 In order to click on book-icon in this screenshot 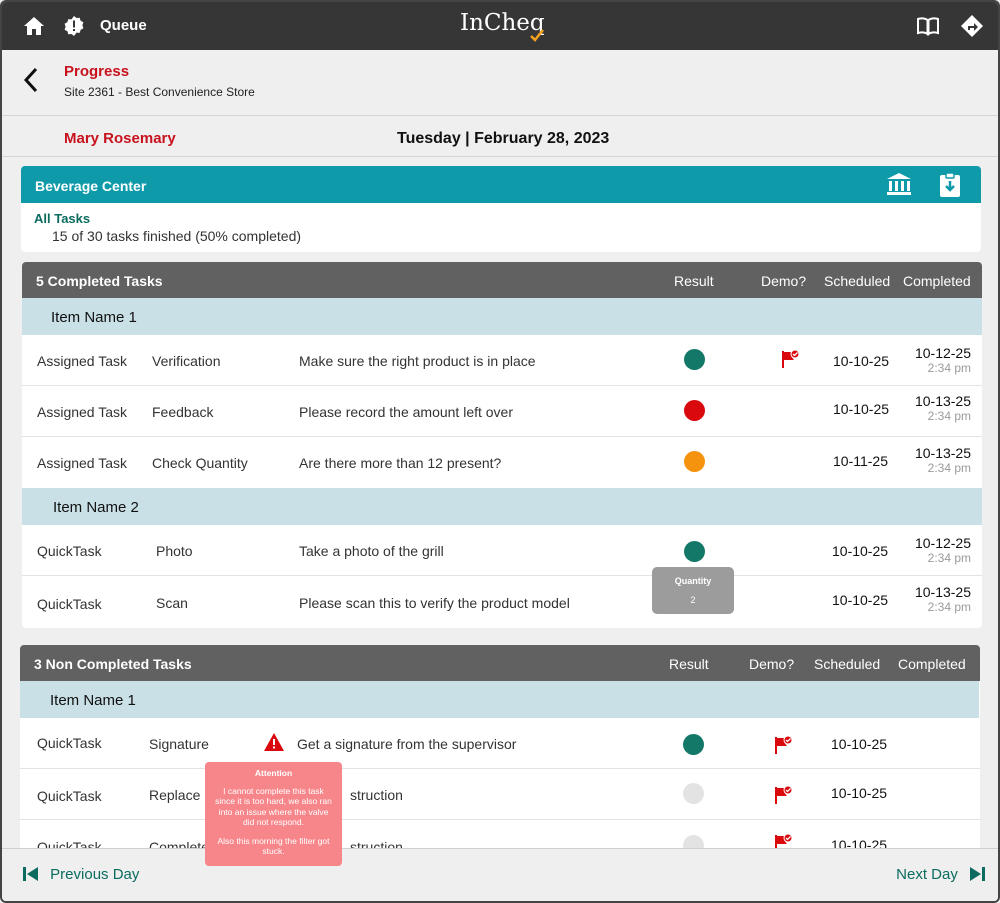, I will do `click(928, 26)`.